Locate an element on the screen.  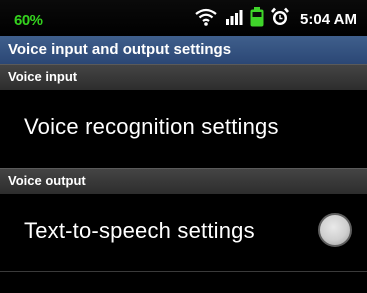
status-bar: 60% 5:04 AM is located at coordinates (183, 18).